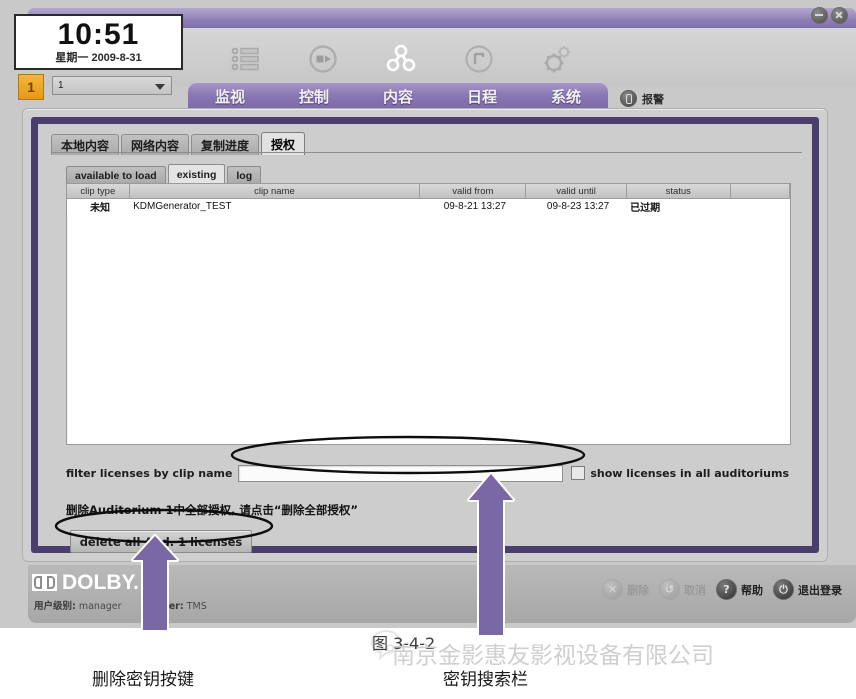  I want to click on playback-icon, so click(323, 59).